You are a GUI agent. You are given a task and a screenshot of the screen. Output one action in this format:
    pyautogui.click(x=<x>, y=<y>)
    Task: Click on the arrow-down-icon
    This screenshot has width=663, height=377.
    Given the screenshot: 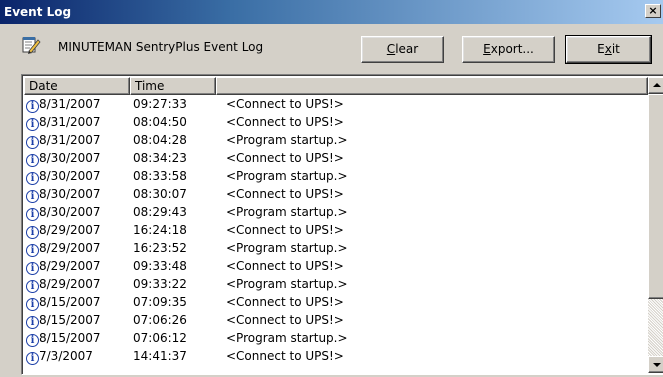 What is the action you would take?
    pyautogui.click(x=657, y=365)
    